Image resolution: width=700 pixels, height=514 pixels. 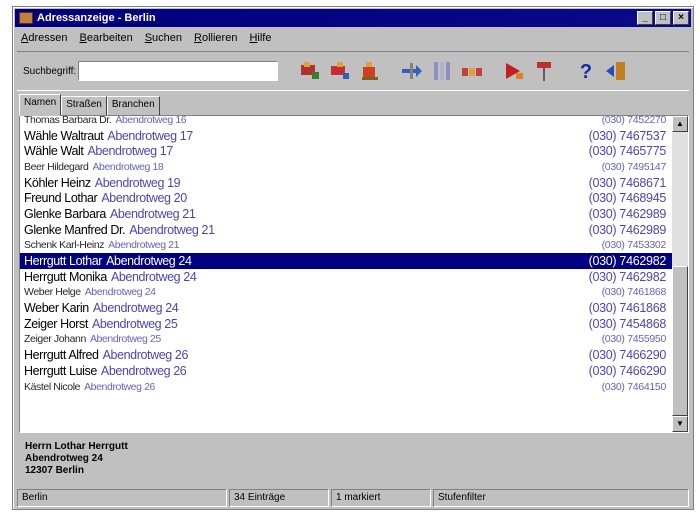 I want to click on detail-street: Abendrotweg 24, so click(x=64, y=458).